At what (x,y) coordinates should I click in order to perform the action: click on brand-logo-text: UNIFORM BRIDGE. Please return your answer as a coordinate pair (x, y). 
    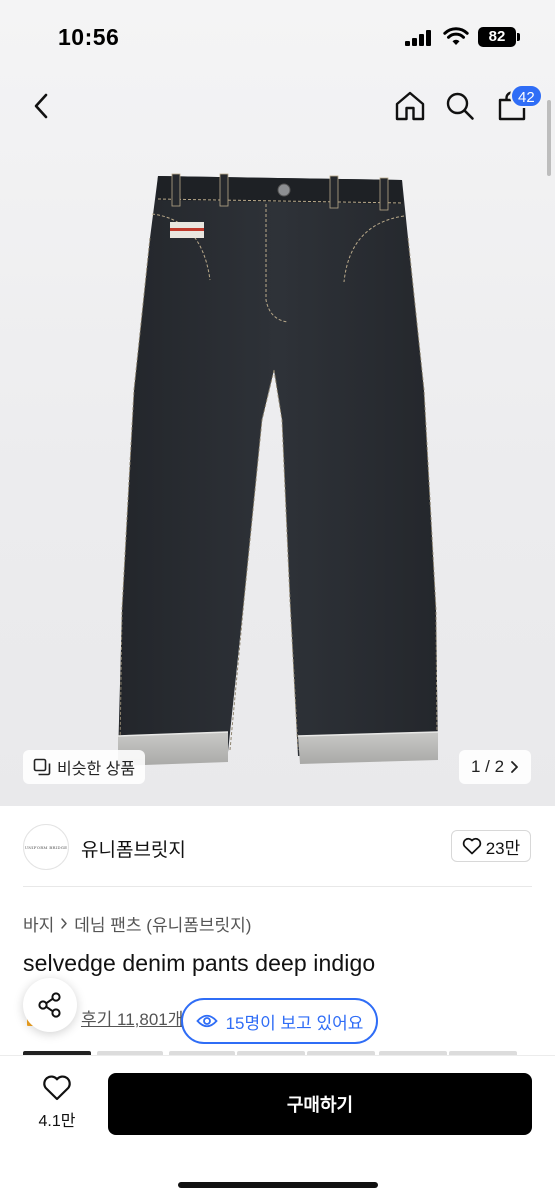
    Looking at the image, I should click on (46, 847).